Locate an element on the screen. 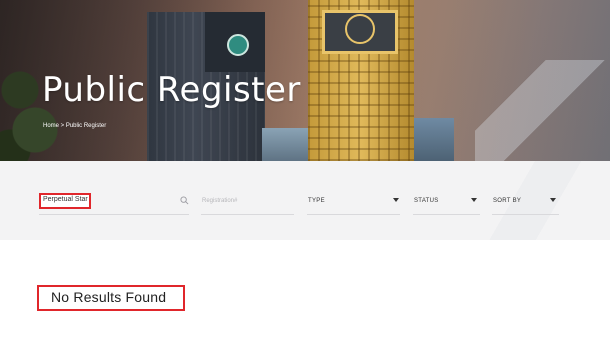 The height and width of the screenshot is (349, 610). glass-spire-building is located at coordinates (434, 139).